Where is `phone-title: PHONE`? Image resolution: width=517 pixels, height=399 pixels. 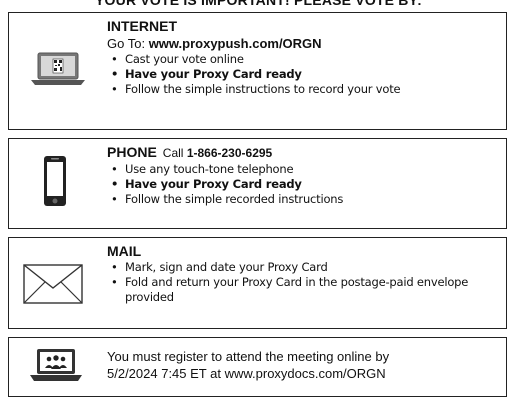
phone-title: PHONE is located at coordinates (132, 152).